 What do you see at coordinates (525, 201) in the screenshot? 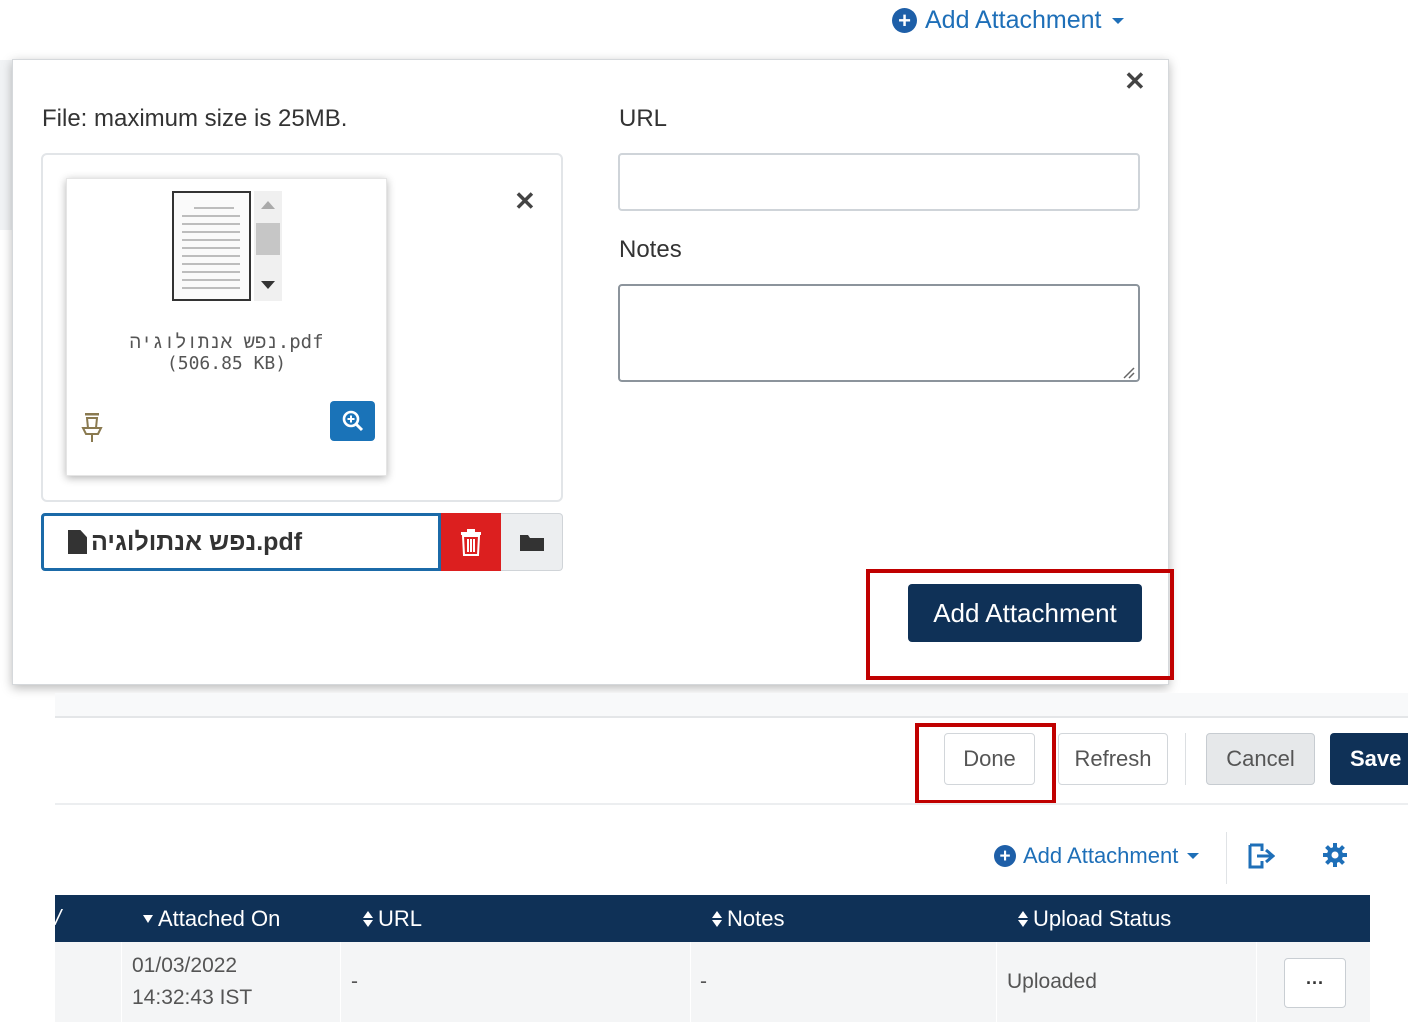
I see `remove-preview-icon: ✕` at bounding box center [525, 201].